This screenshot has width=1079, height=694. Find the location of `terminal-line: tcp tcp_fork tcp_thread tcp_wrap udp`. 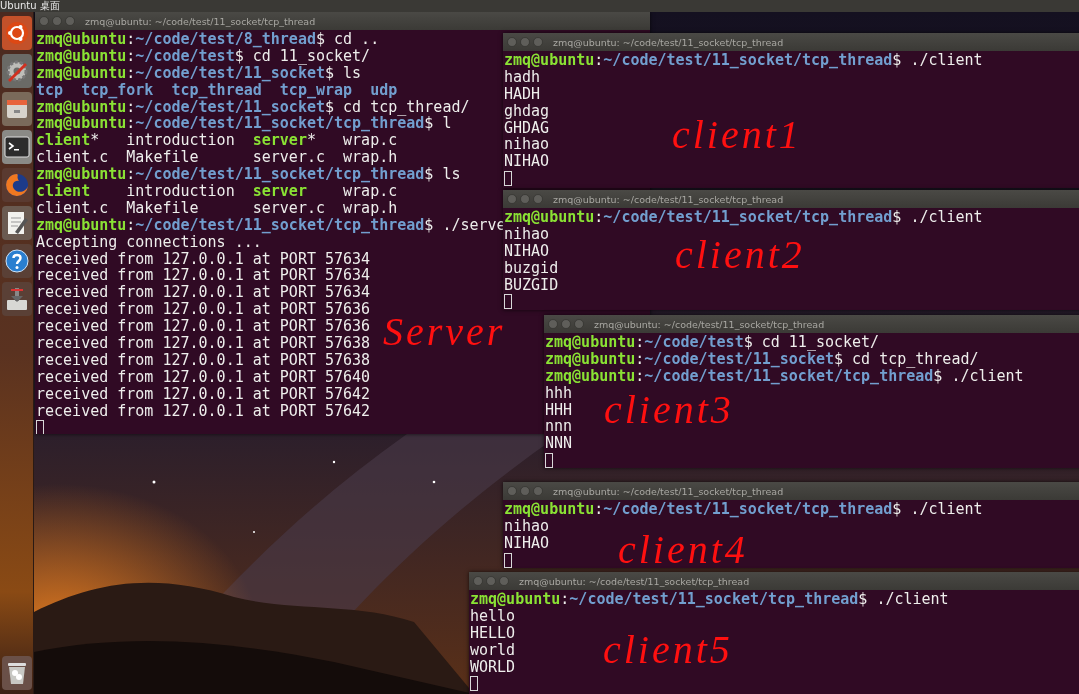

terminal-line: tcp tcp_fork tcp_thread tcp_wrap udp is located at coordinates (217, 90).